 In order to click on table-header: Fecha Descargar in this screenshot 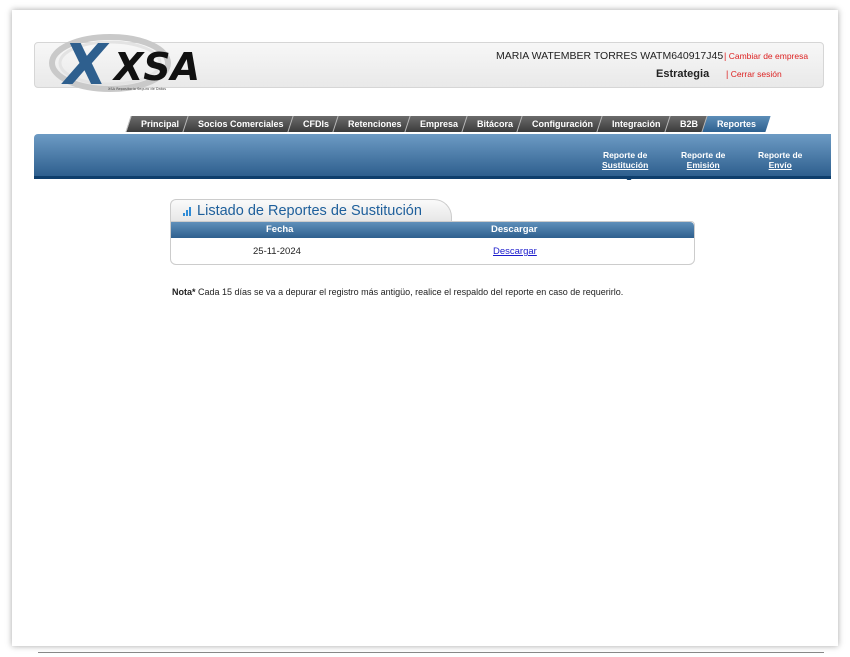, I will do `click(432, 230)`.